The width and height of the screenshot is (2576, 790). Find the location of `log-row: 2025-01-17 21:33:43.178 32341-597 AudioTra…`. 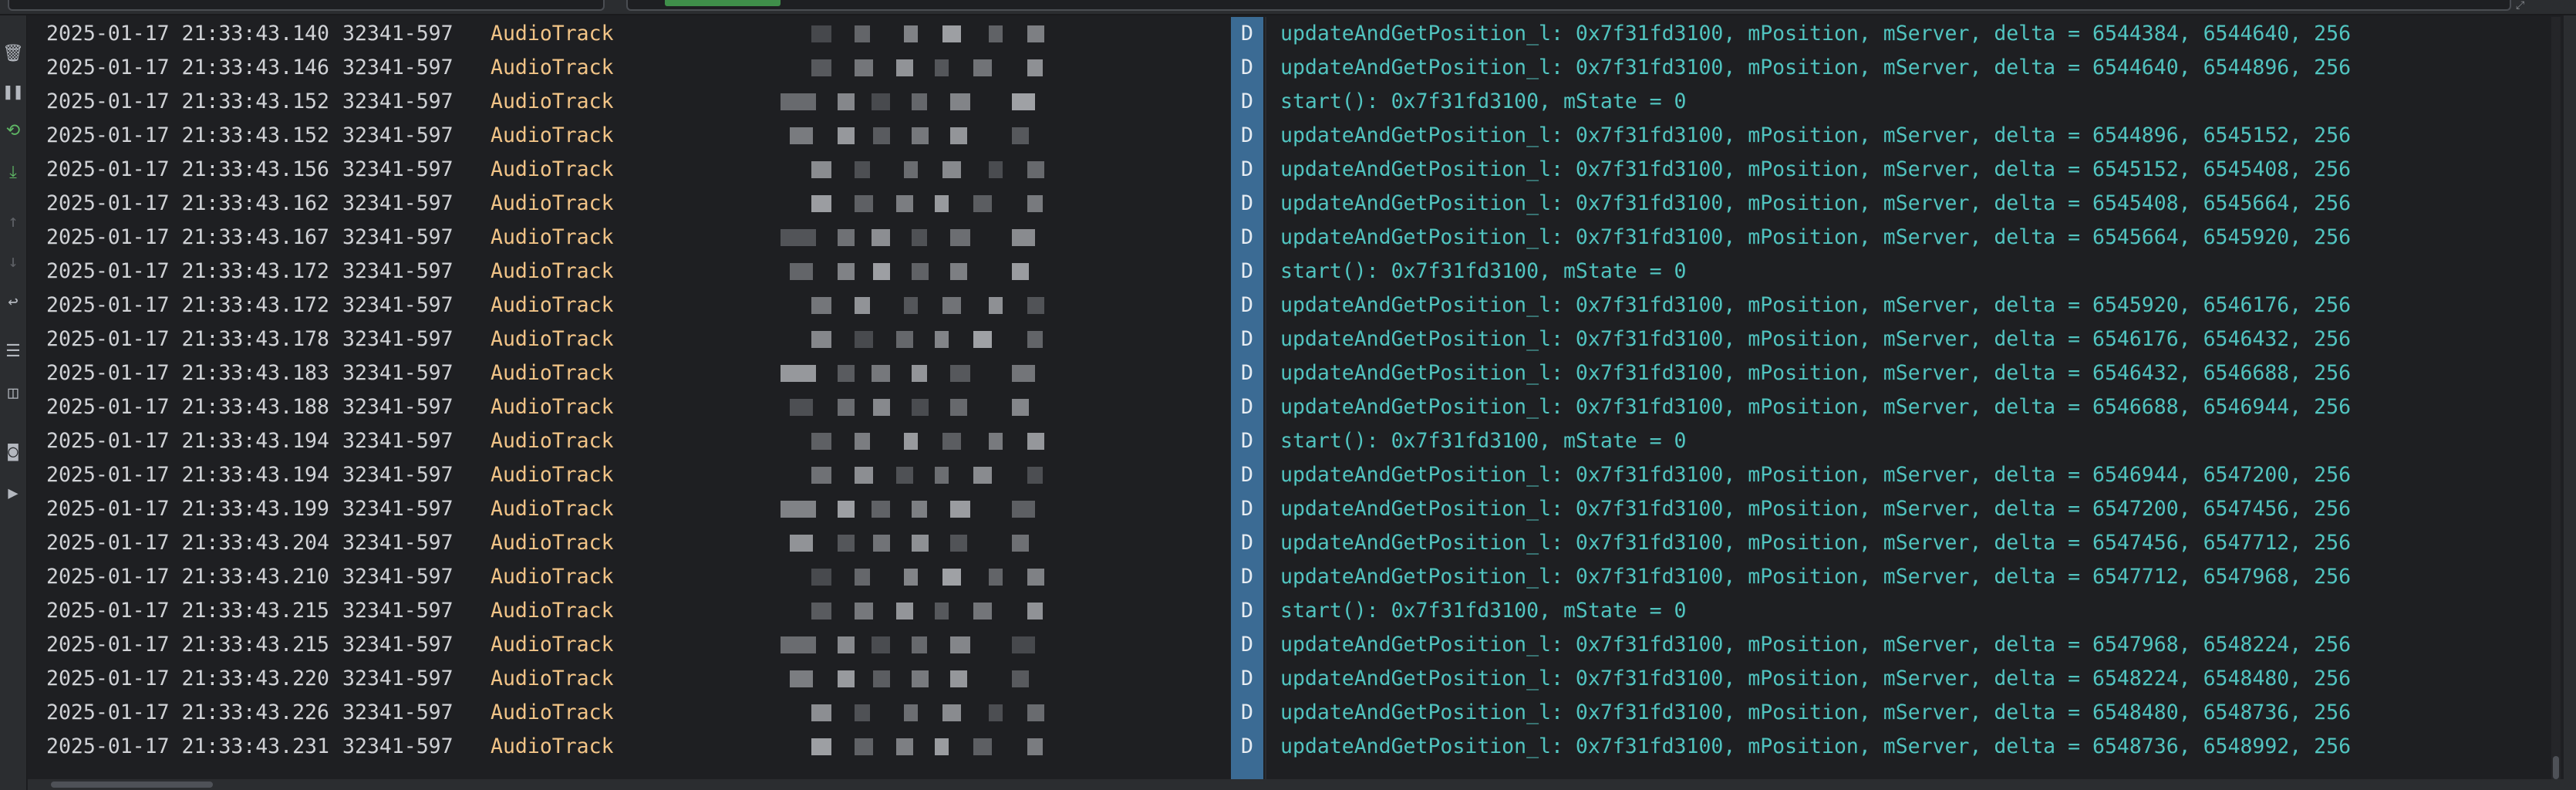

log-row: 2025-01-17 21:33:43.178 32341-597 AudioTra… is located at coordinates (1296, 339).